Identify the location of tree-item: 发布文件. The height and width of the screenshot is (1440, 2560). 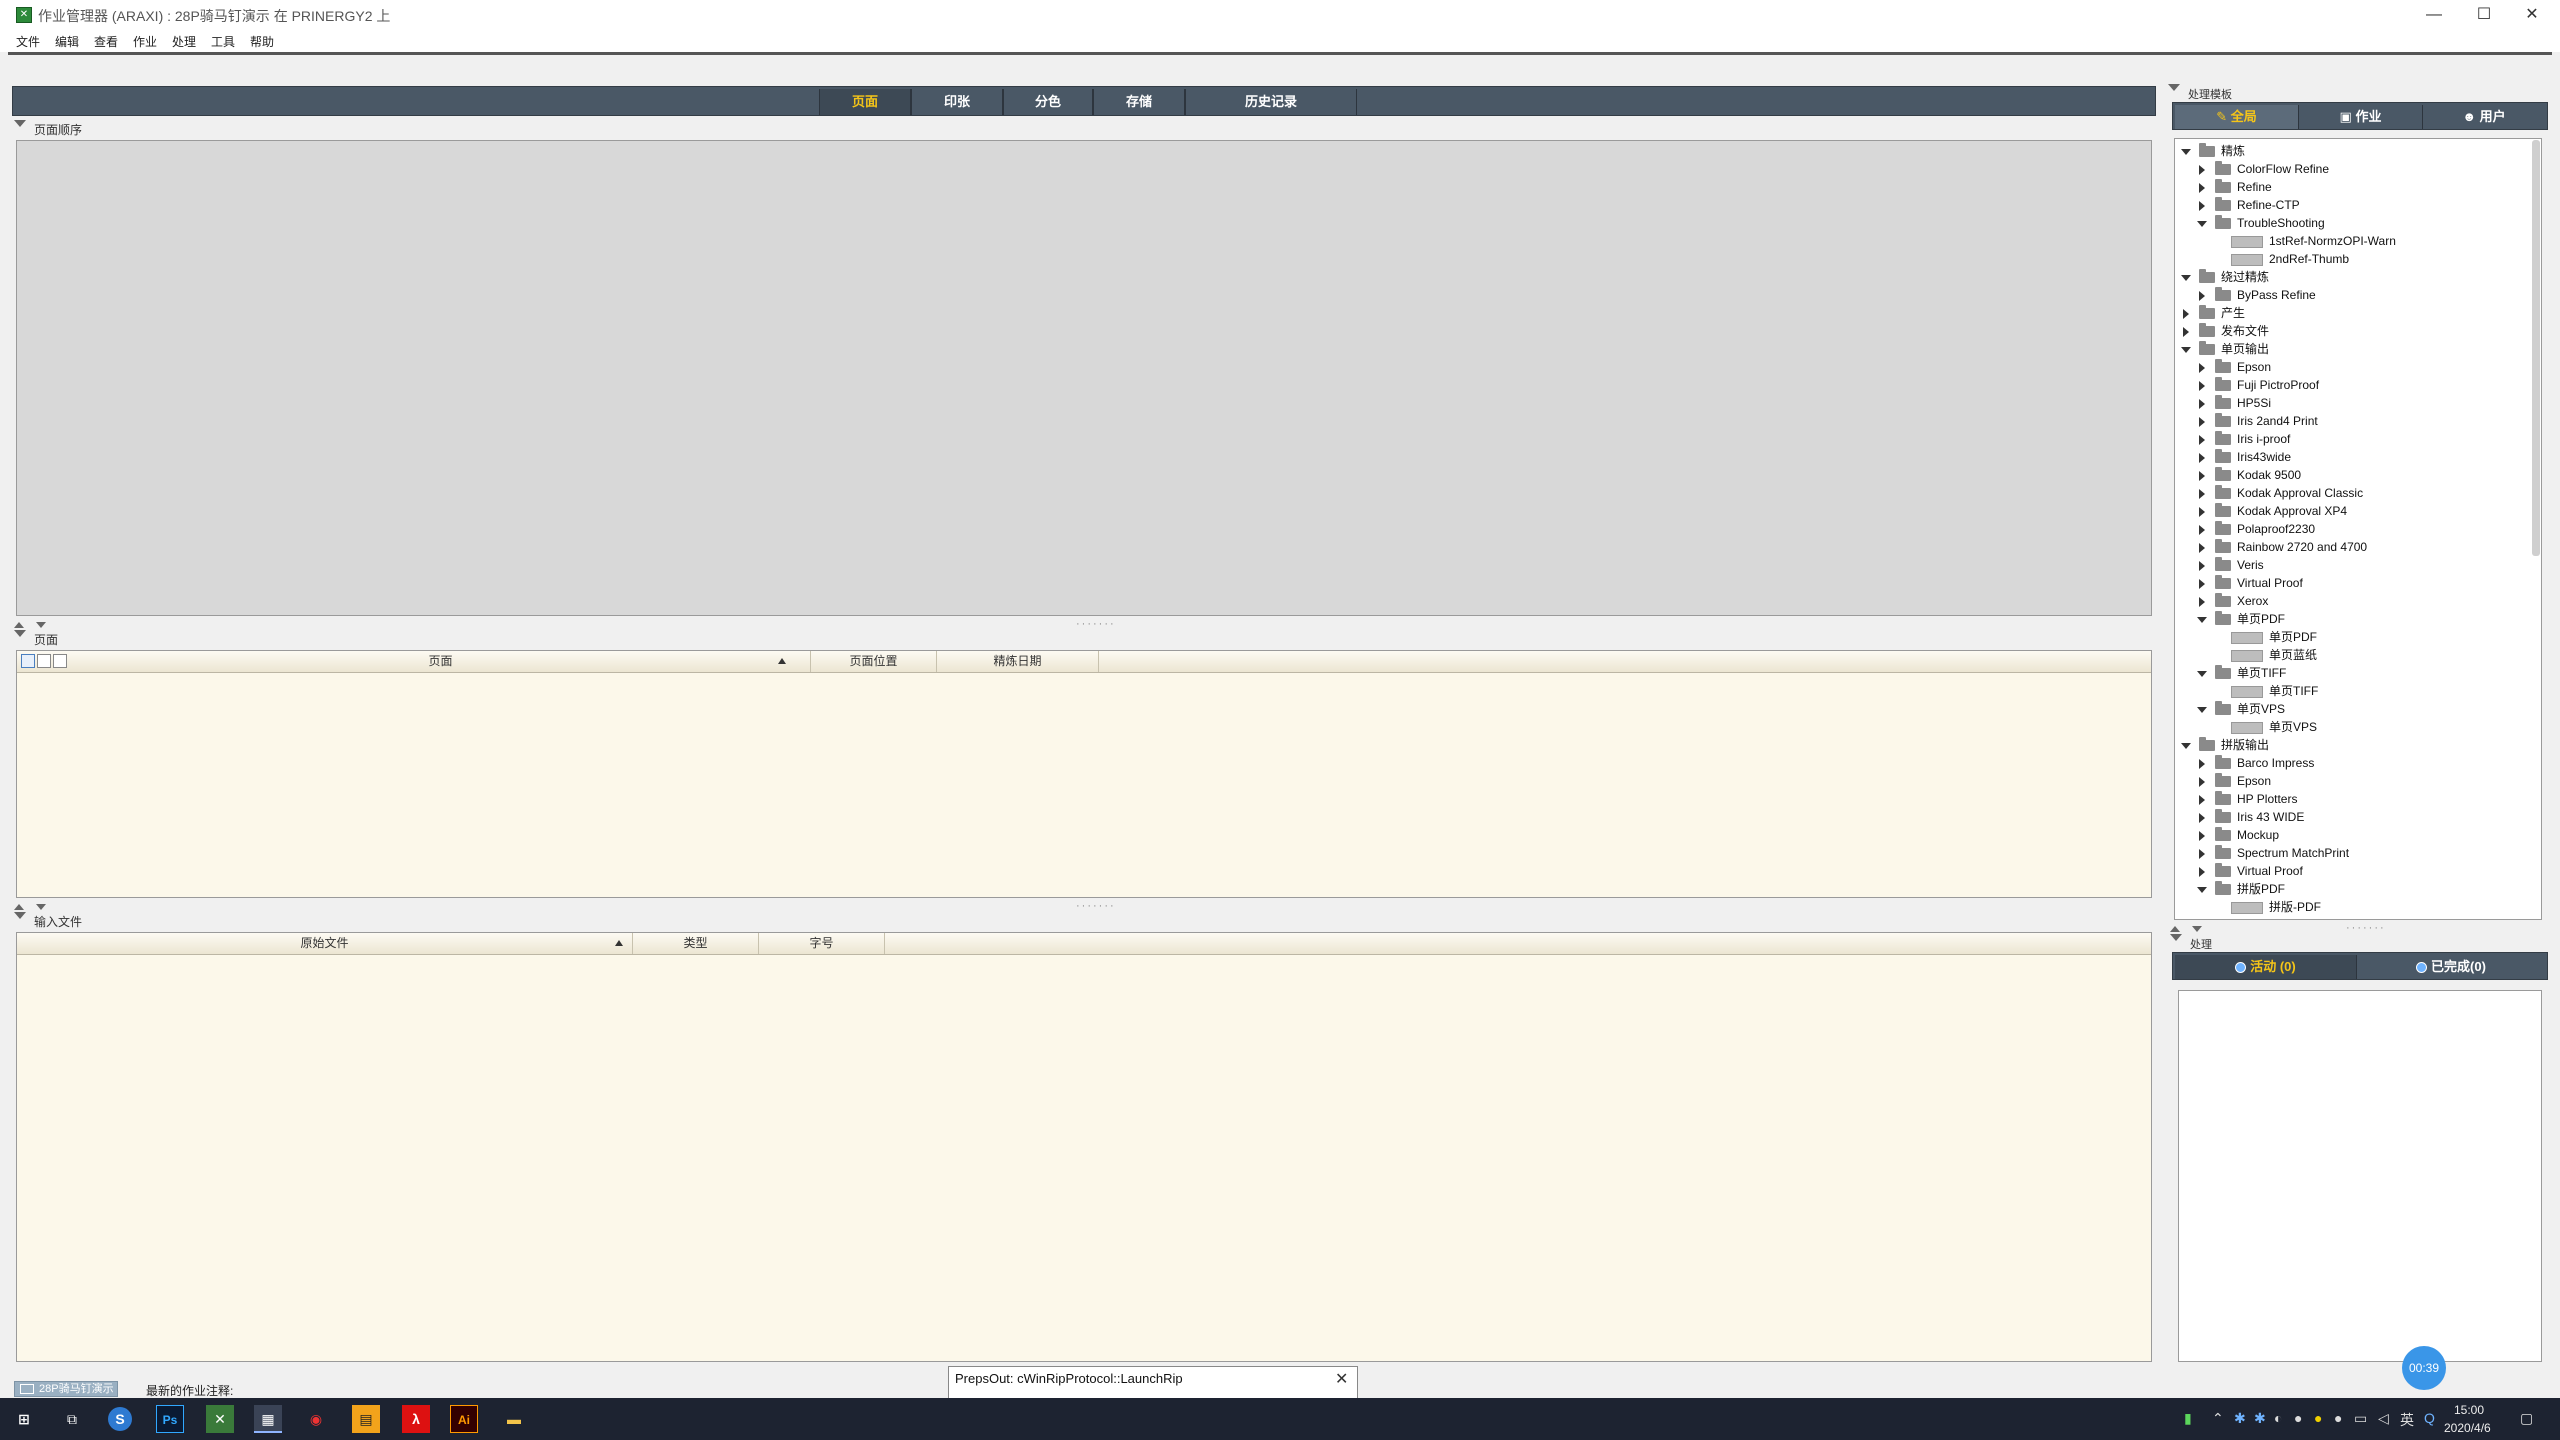
(2288, 331).